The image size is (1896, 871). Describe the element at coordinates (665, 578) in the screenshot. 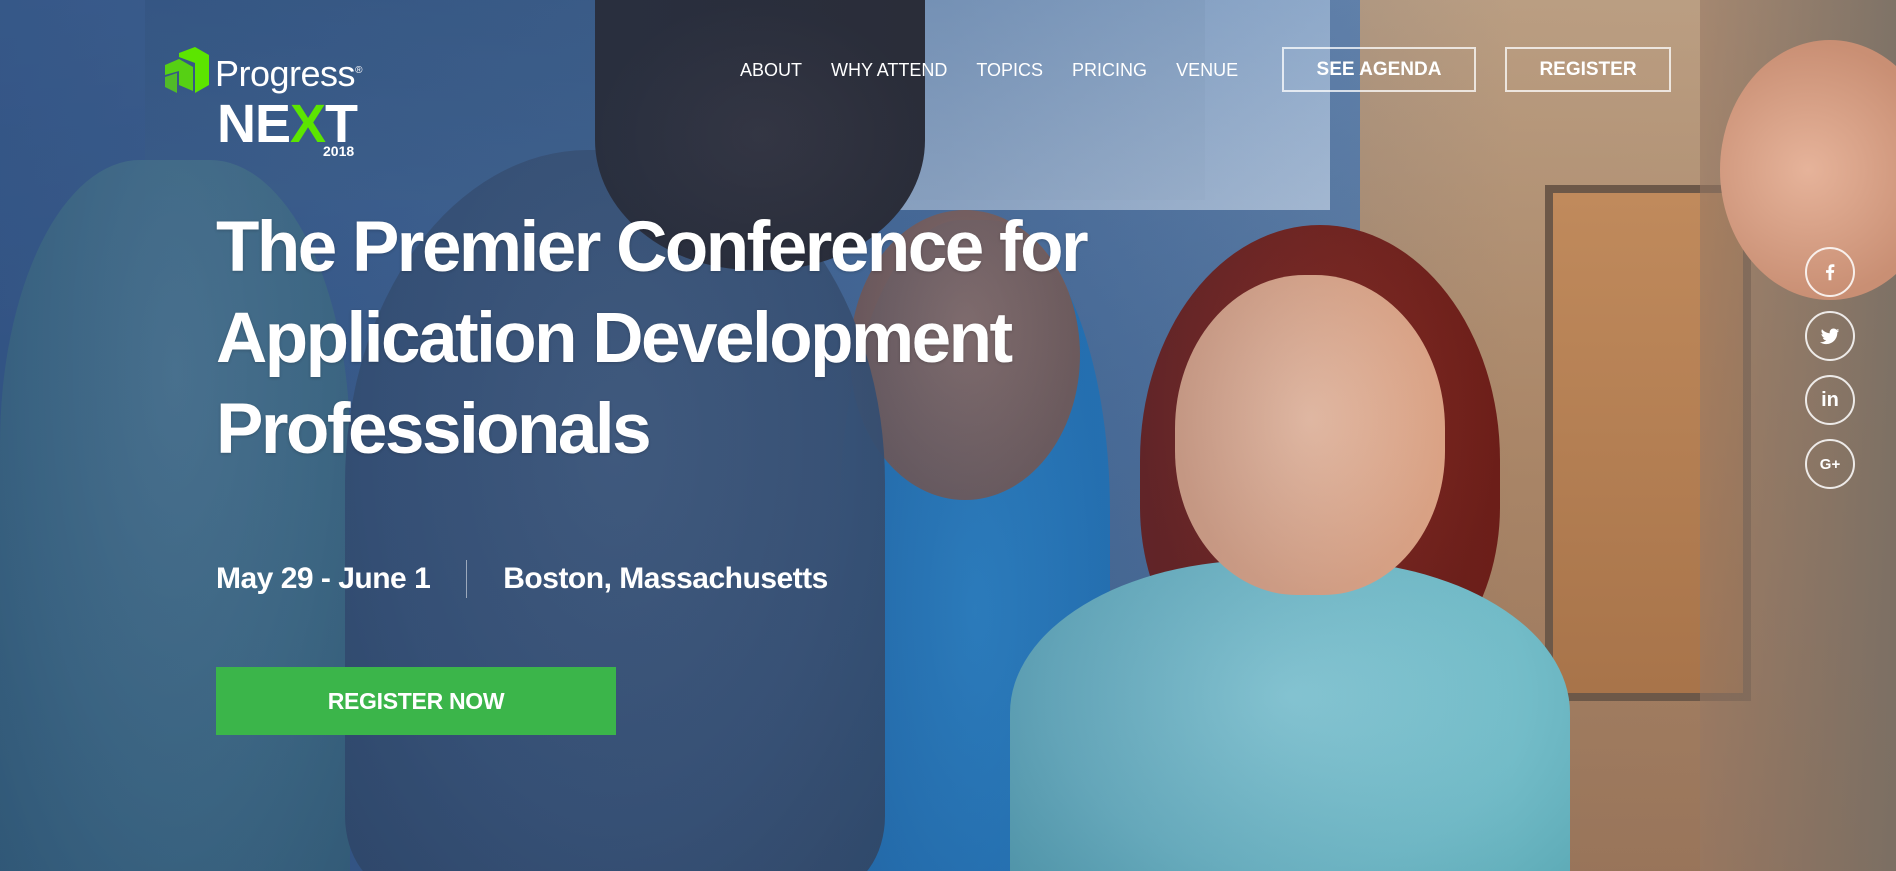

I see `event-location: Boston, Massachusetts` at that location.